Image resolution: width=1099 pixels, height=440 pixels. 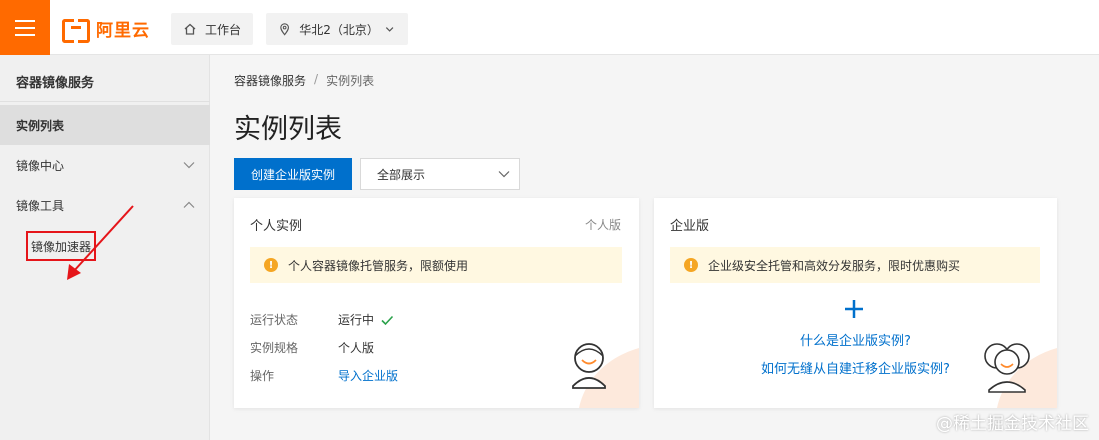 I want to click on region-selector: 华北2（北京）, so click(x=337, y=29).